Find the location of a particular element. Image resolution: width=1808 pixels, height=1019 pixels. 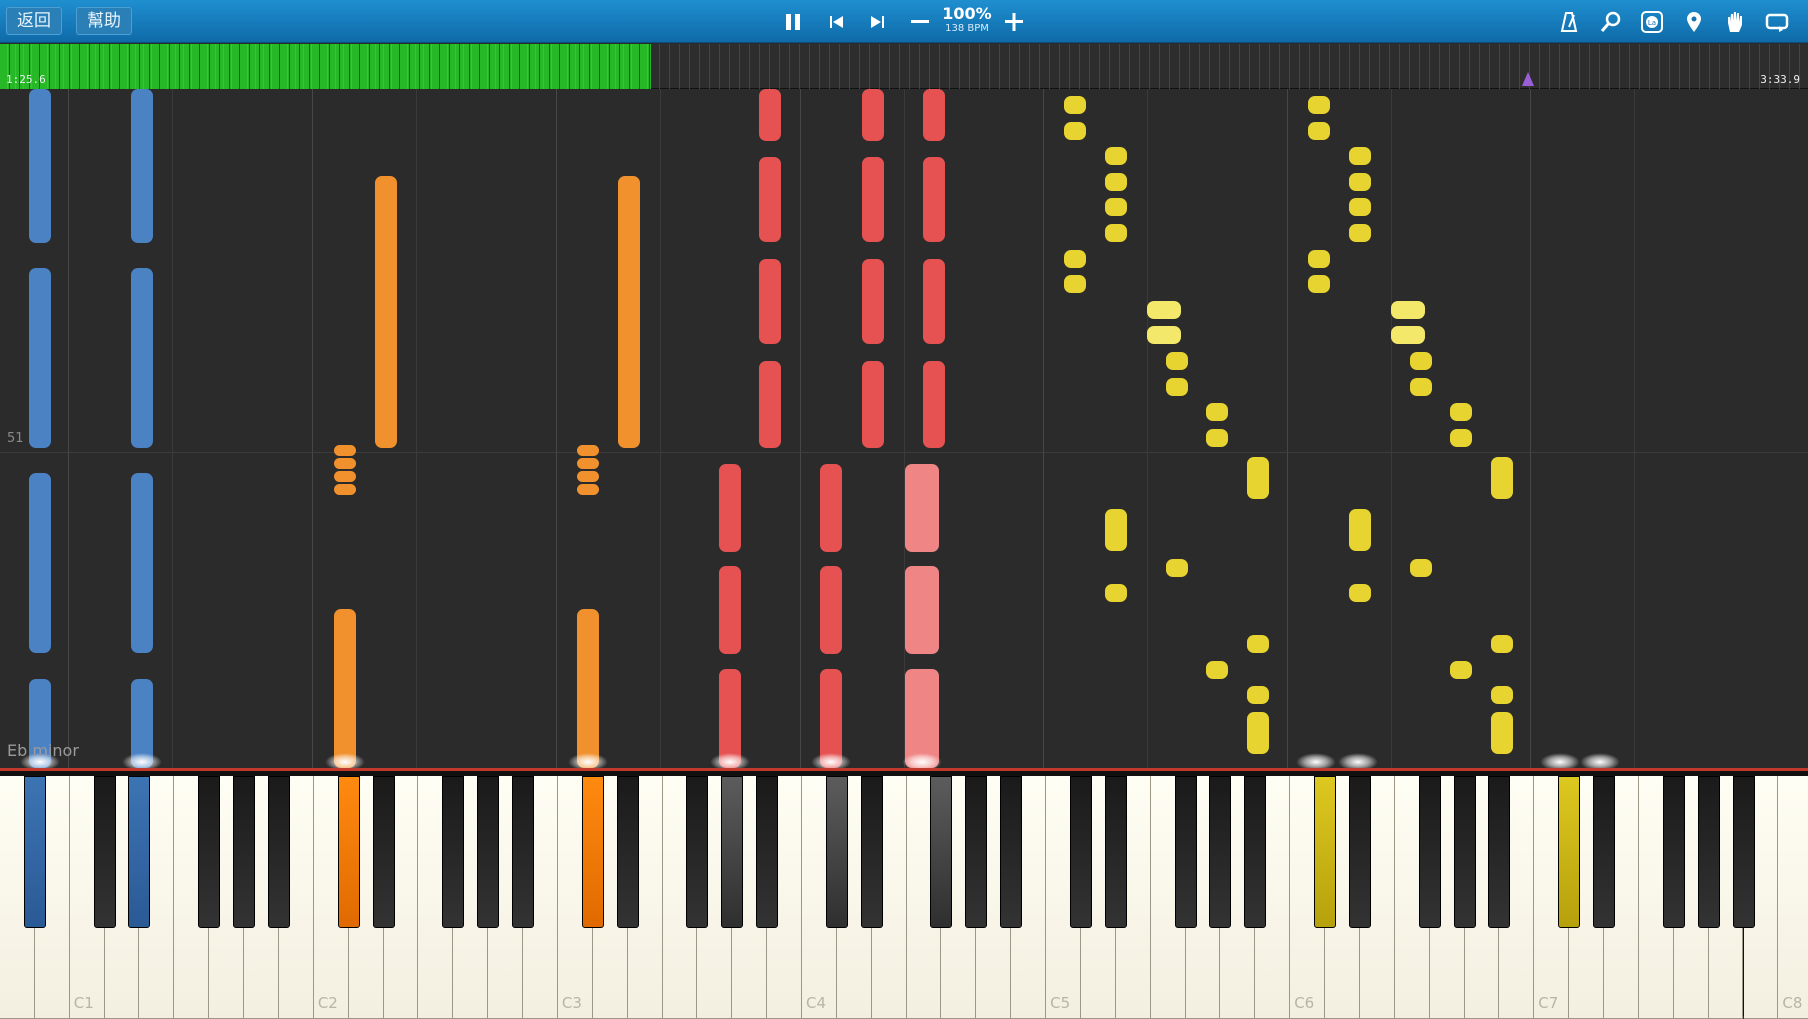

location-pin-icon is located at coordinates (1694, 22).